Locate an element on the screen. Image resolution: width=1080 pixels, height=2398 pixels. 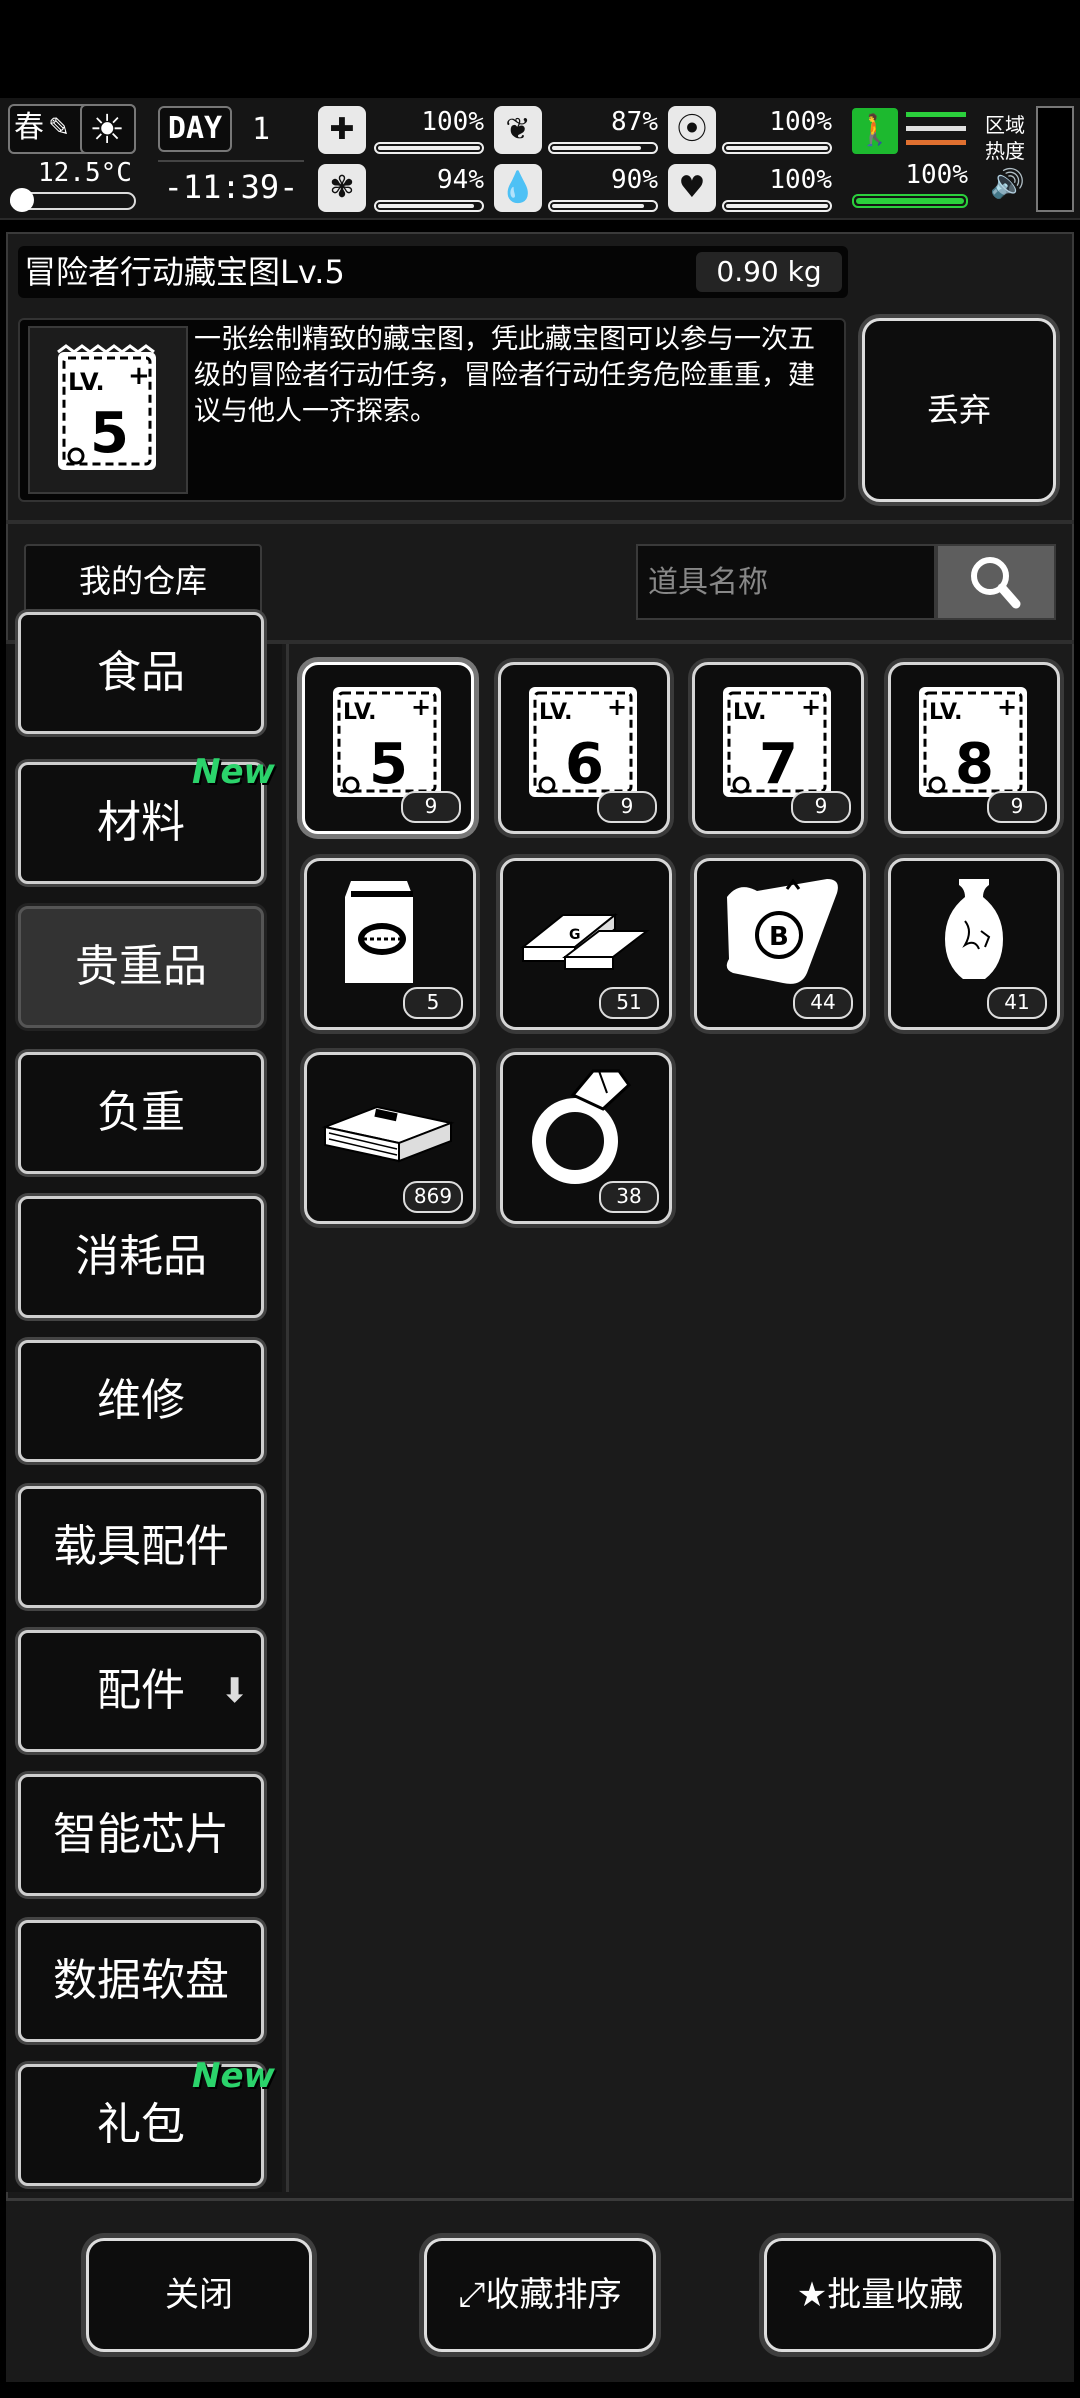
item-slot-diamond-ring: 38 is located at coordinates (586, 1138).